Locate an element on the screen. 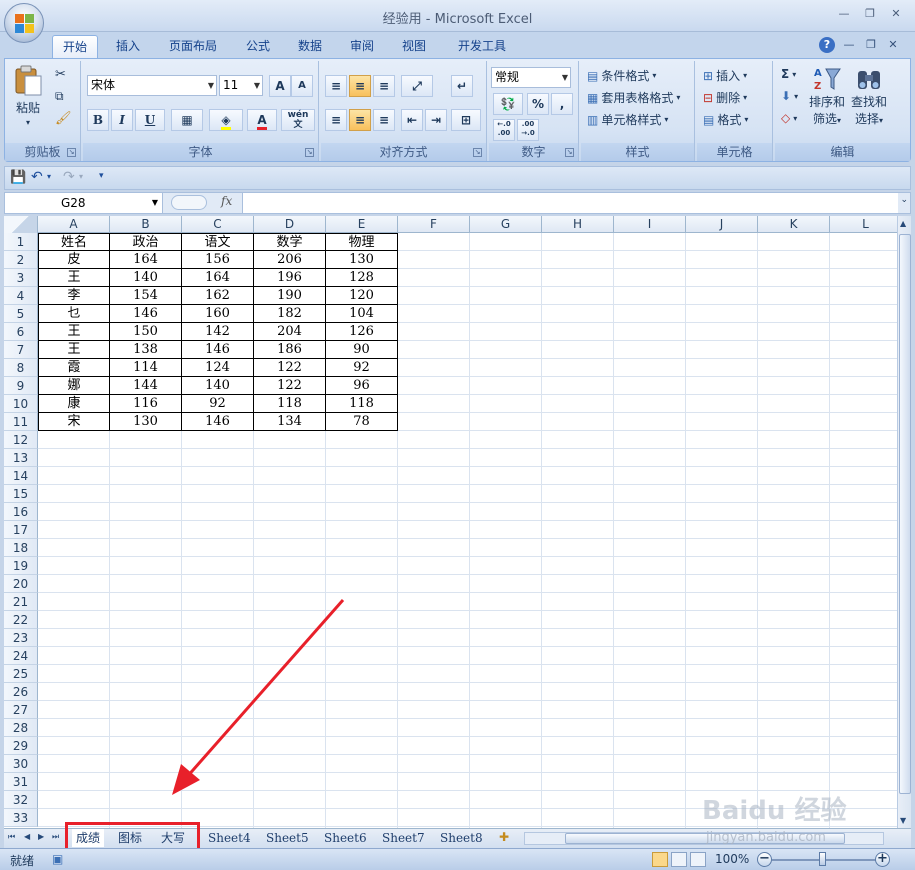 The width and height of the screenshot is (915, 870). customize-toolbar-icon: ▾ is located at coordinates (101, 176).